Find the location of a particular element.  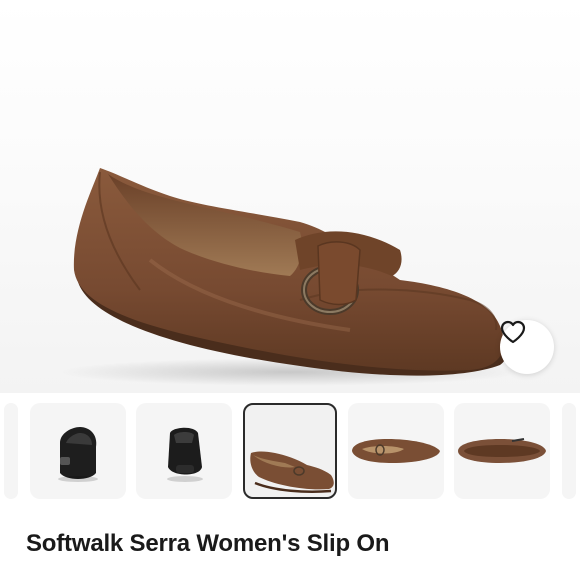

thumbnail-front is located at coordinates (78, 451).